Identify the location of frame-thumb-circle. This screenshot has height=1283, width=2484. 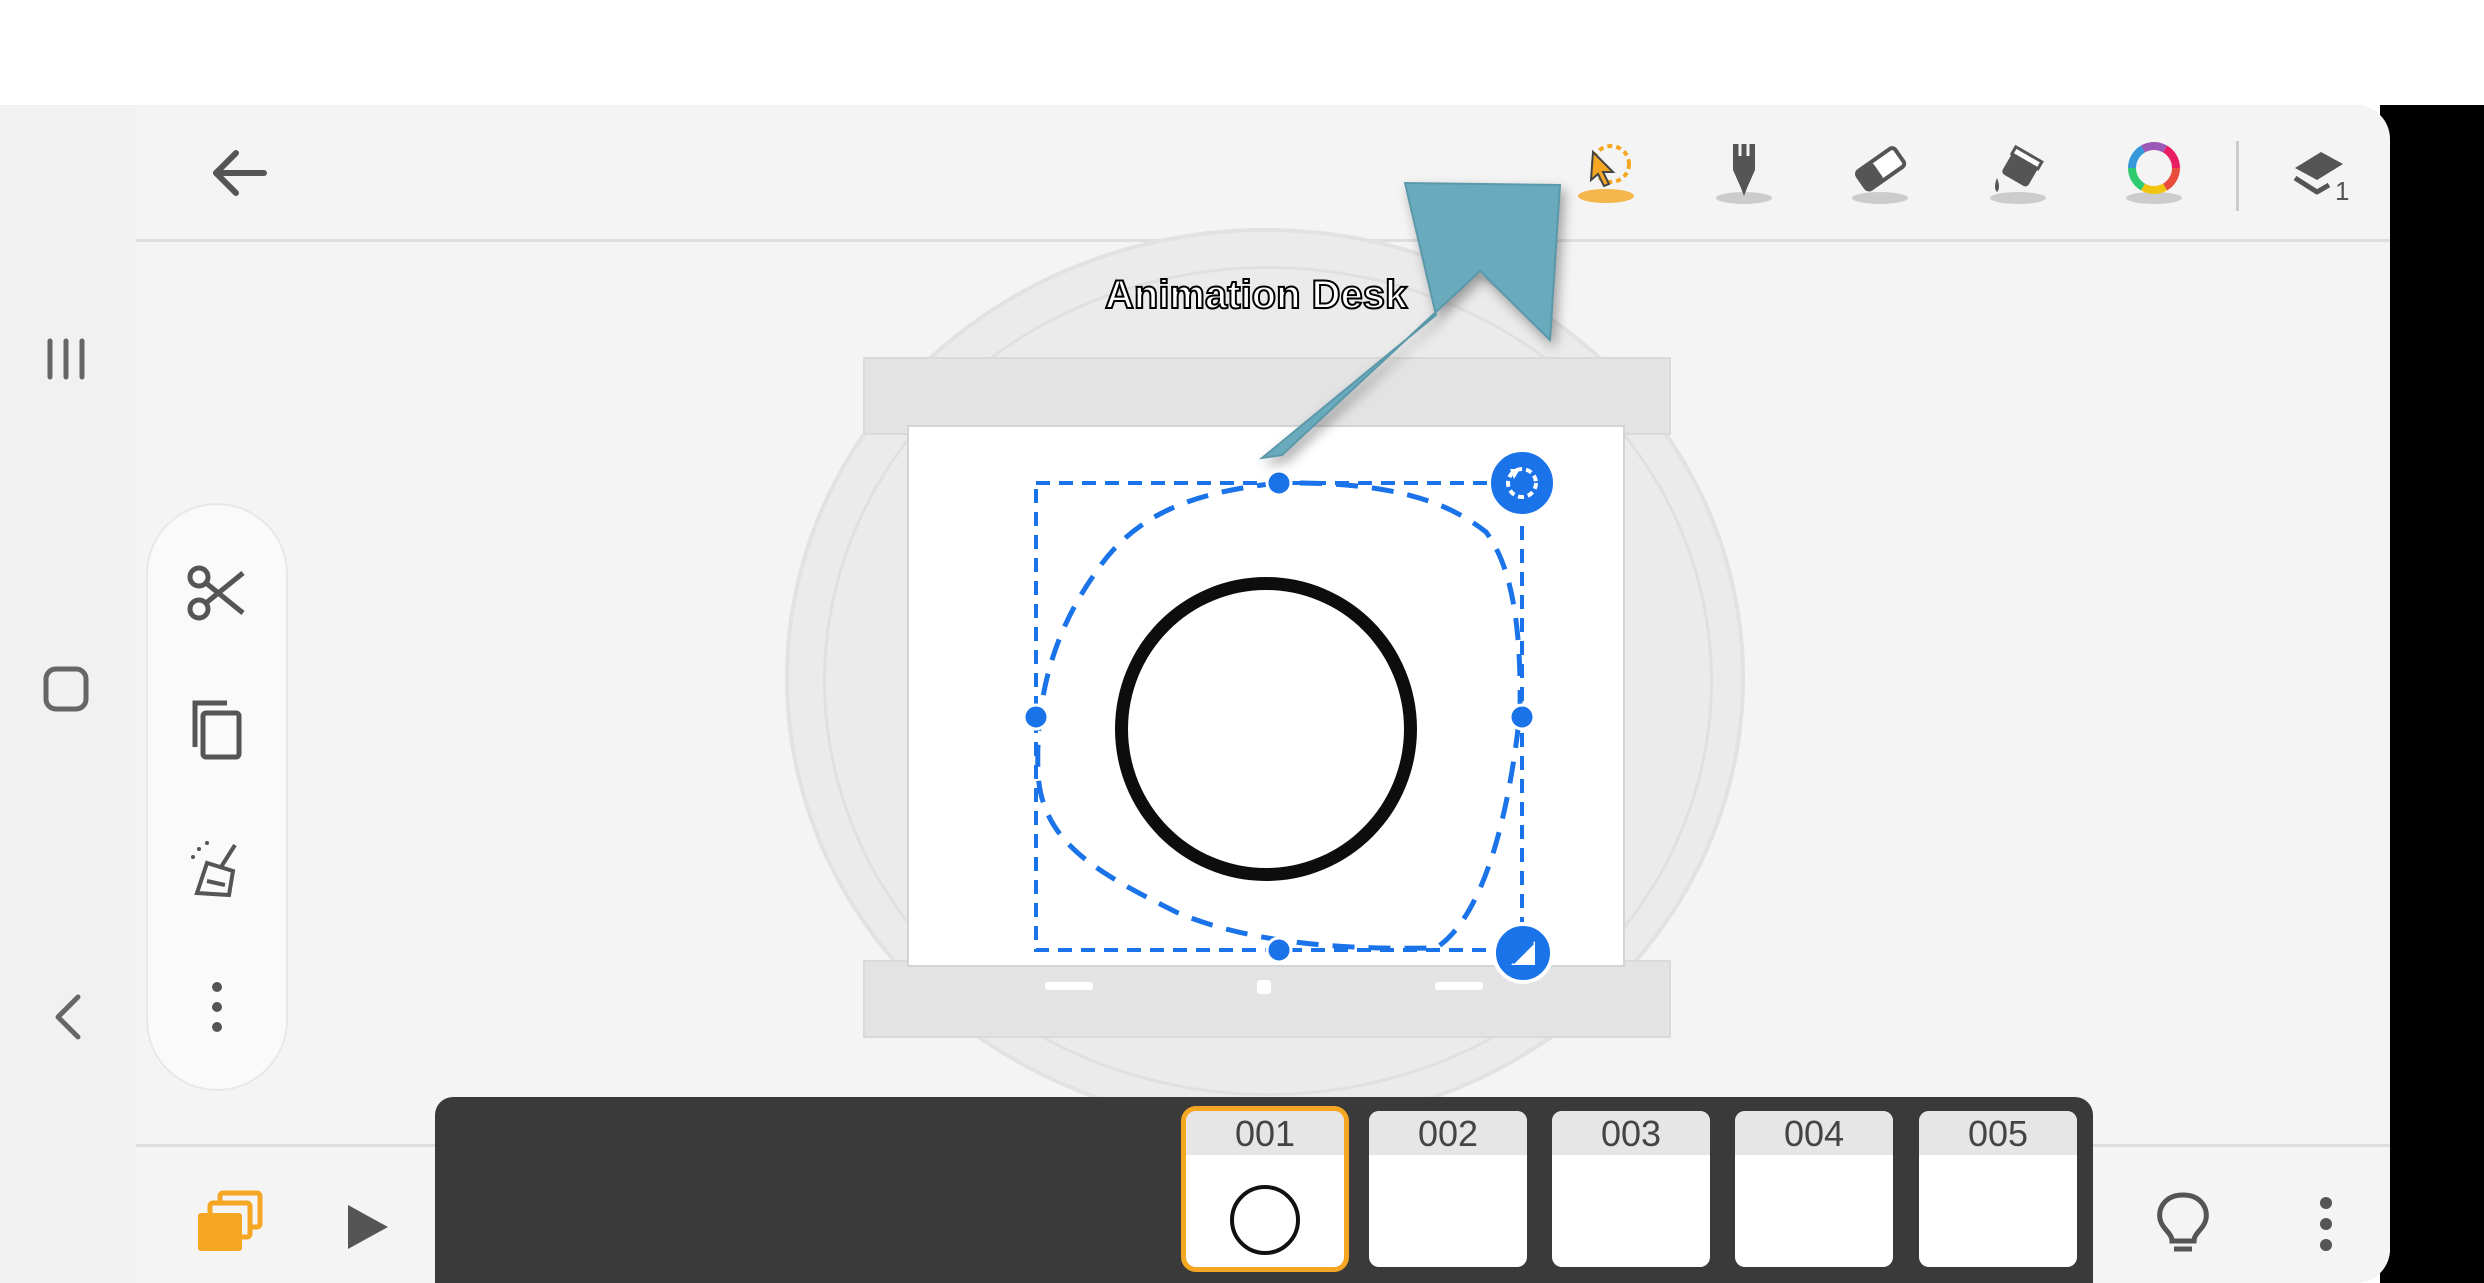
(1265, 1220).